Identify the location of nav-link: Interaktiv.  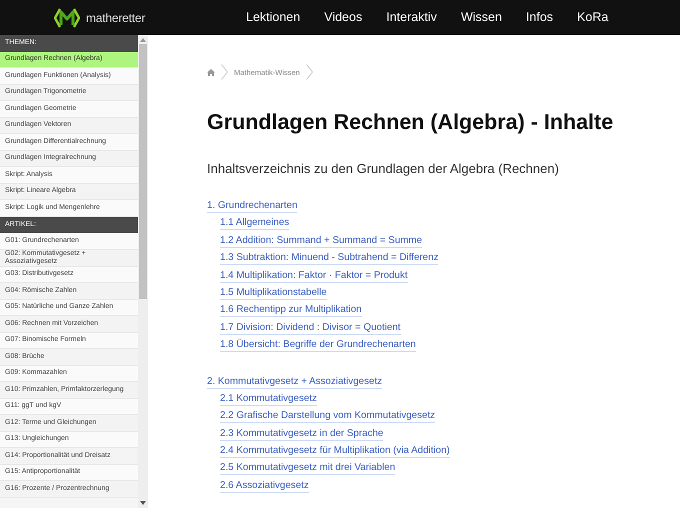
(411, 17).